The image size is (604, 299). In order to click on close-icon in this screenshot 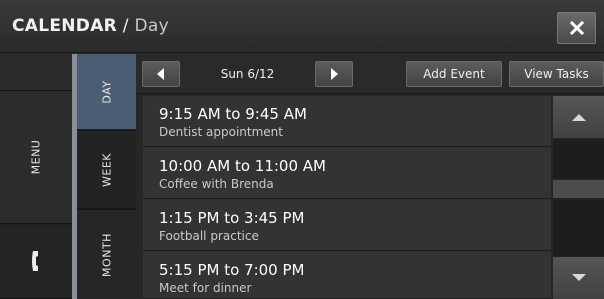, I will do `click(576, 28)`.